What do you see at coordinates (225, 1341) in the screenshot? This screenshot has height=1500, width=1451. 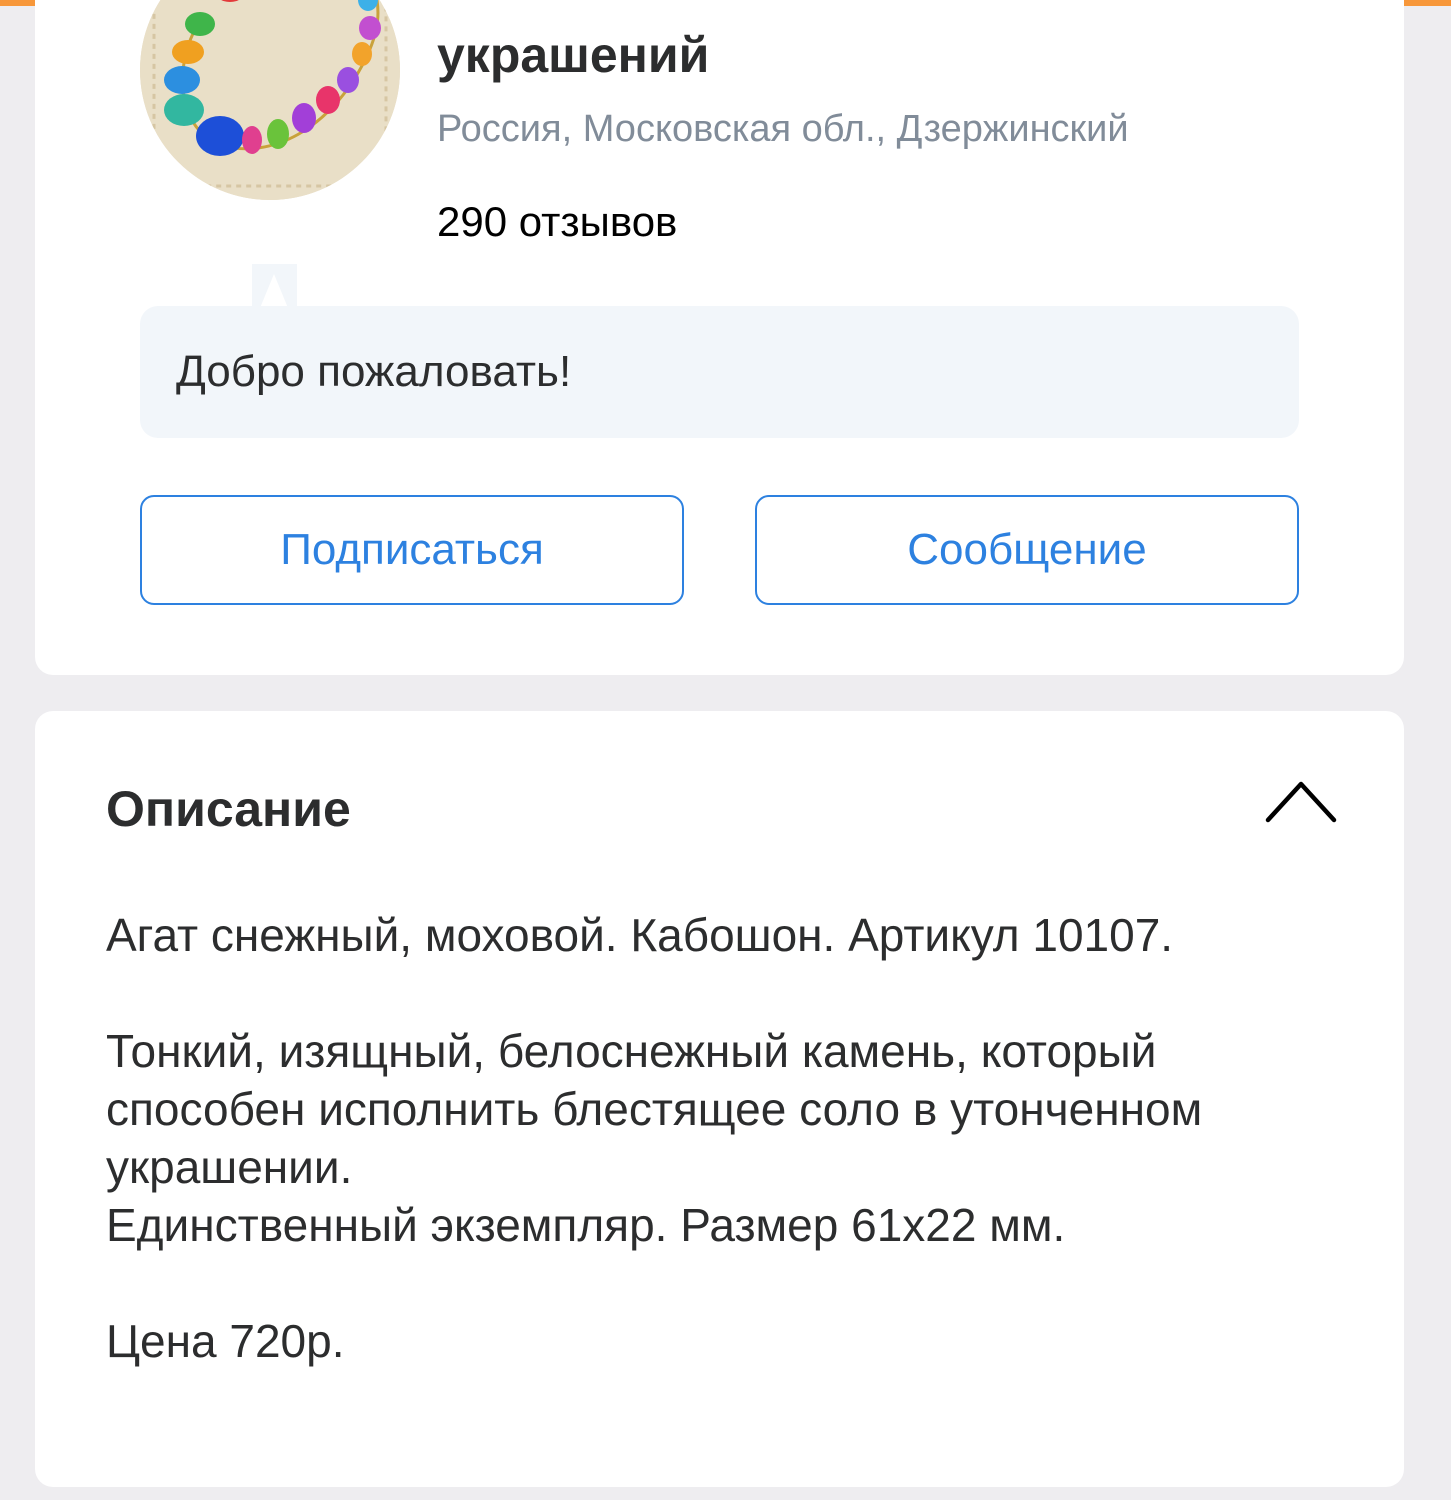 I see `description-price: Цена 720р.` at bounding box center [225, 1341].